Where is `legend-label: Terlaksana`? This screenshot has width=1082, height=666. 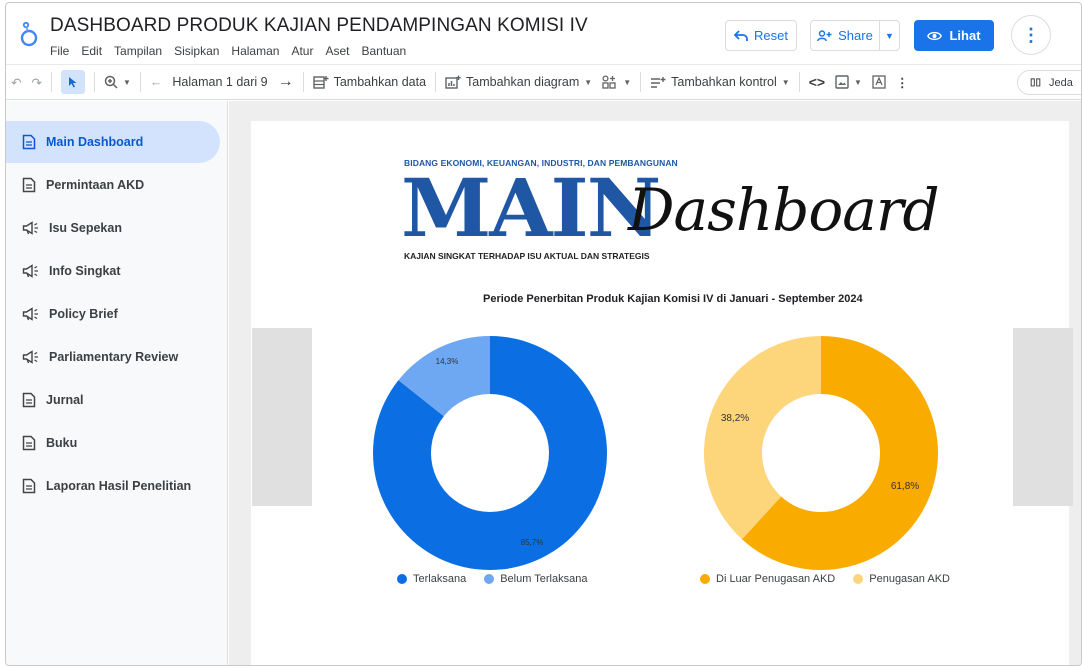 legend-label: Terlaksana is located at coordinates (440, 579).